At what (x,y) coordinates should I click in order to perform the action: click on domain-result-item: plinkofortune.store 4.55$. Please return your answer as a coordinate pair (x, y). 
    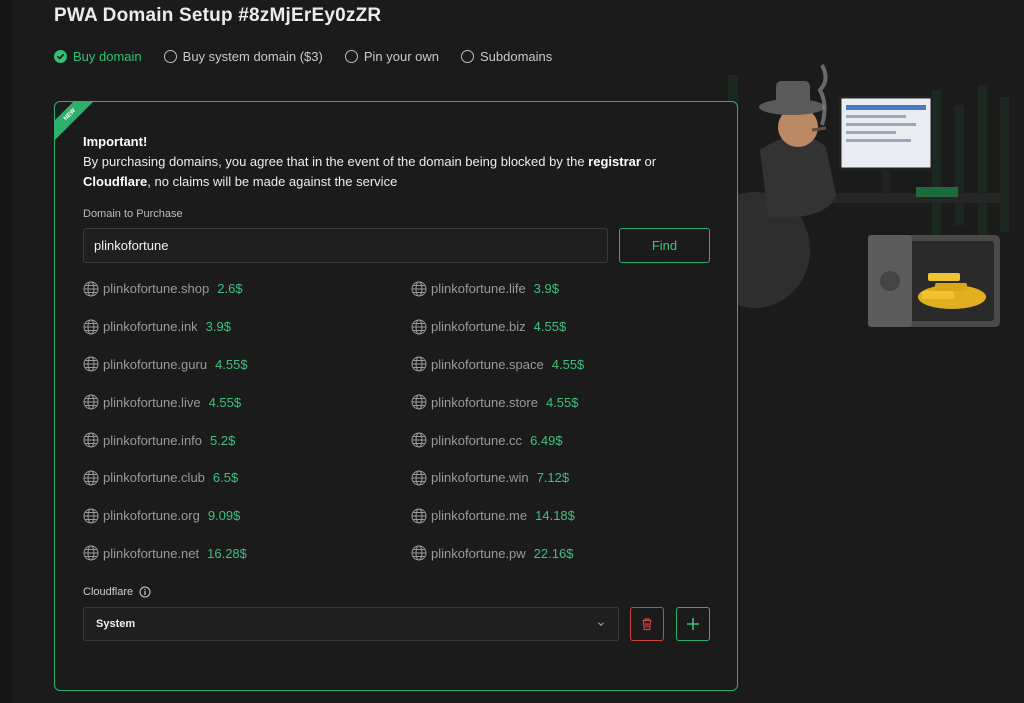
    Looking at the image, I should click on (561, 402).